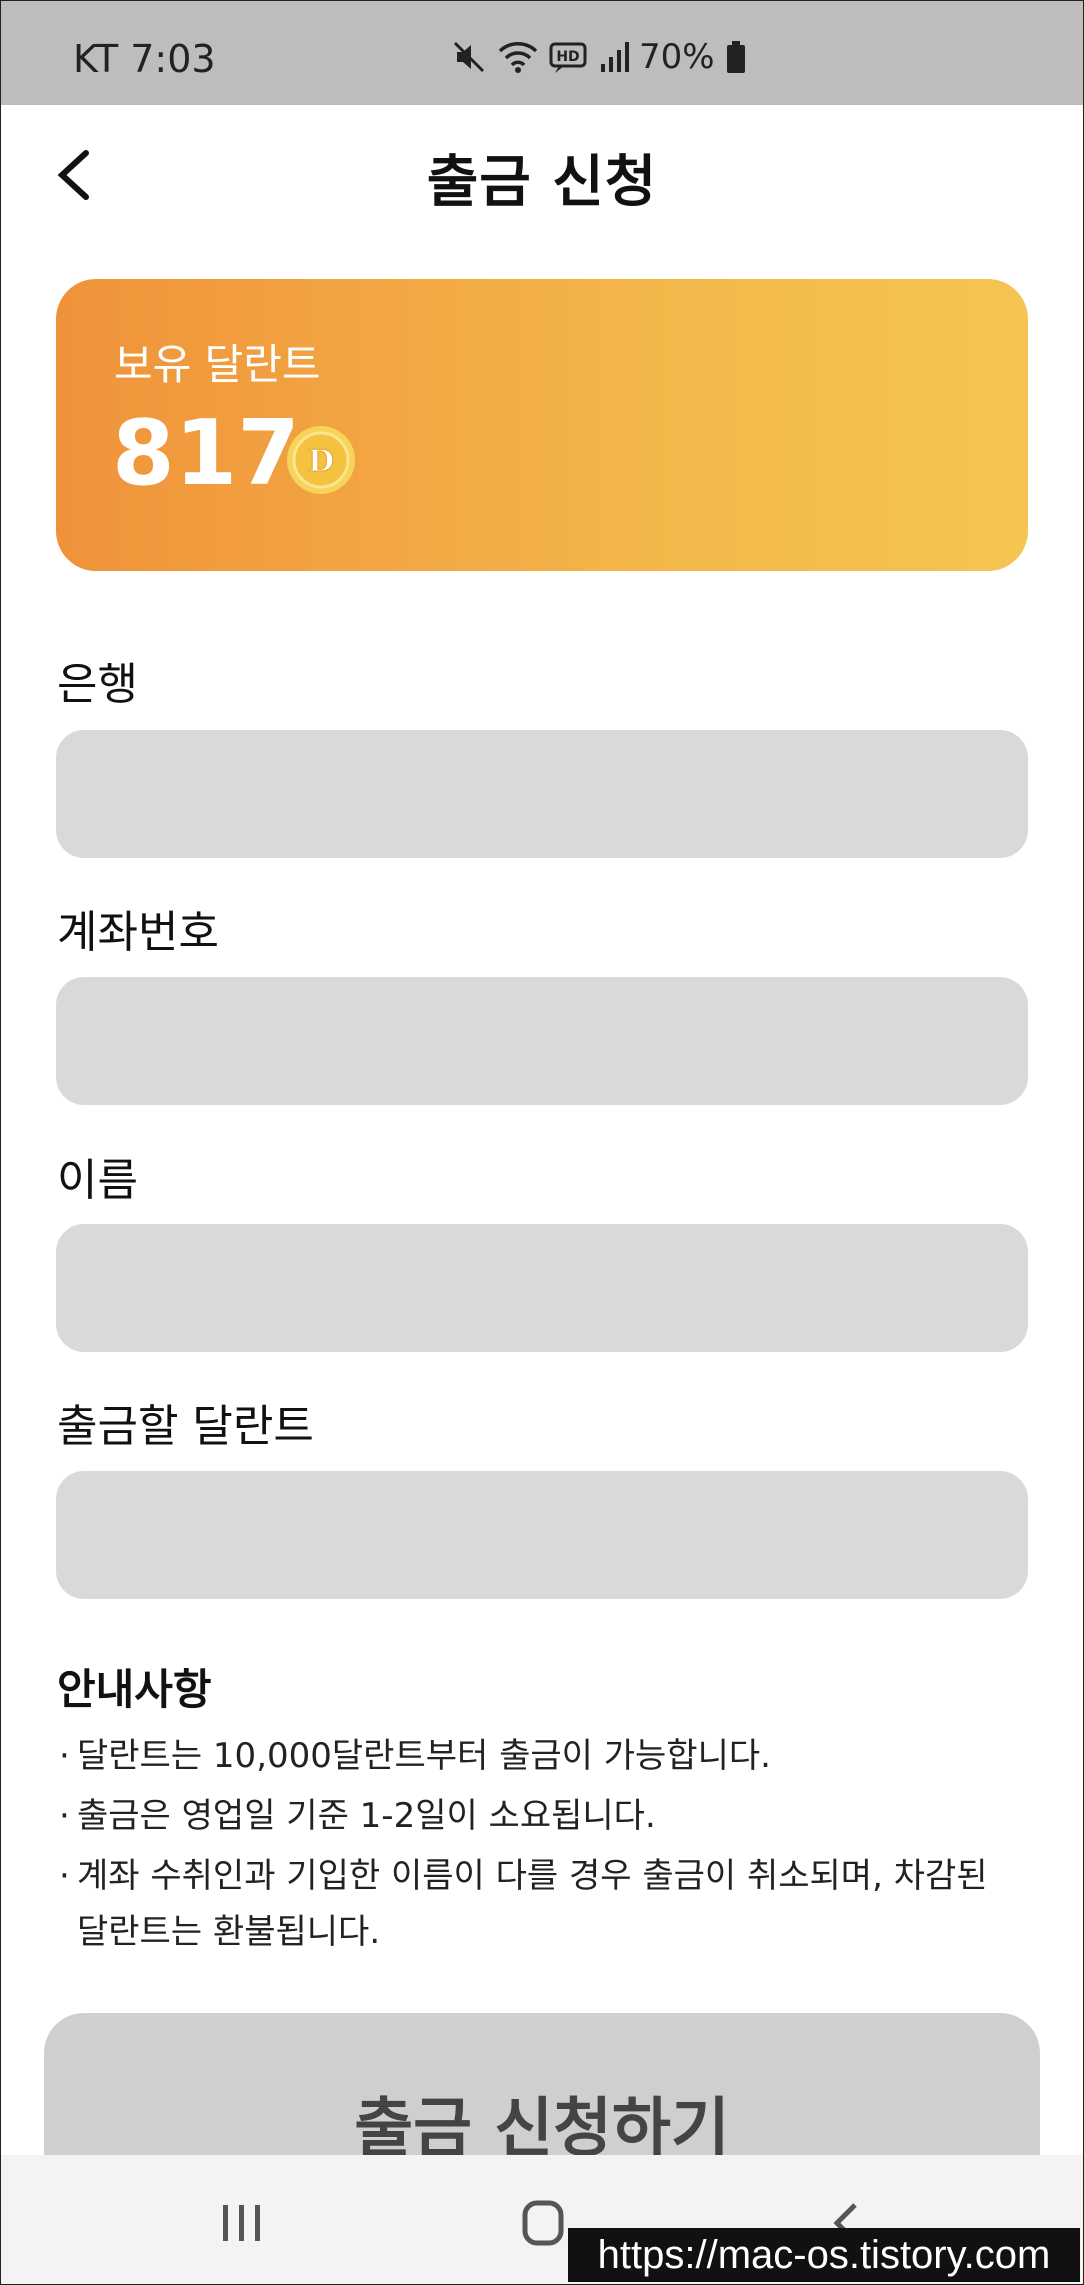 The height and width of the screenshot is (2285, 1084). What do you see at coordinates (542, 425) in the screenshot?
I see `balance-card: 보유 달란트 817 D` at bounding box center [542, 425].